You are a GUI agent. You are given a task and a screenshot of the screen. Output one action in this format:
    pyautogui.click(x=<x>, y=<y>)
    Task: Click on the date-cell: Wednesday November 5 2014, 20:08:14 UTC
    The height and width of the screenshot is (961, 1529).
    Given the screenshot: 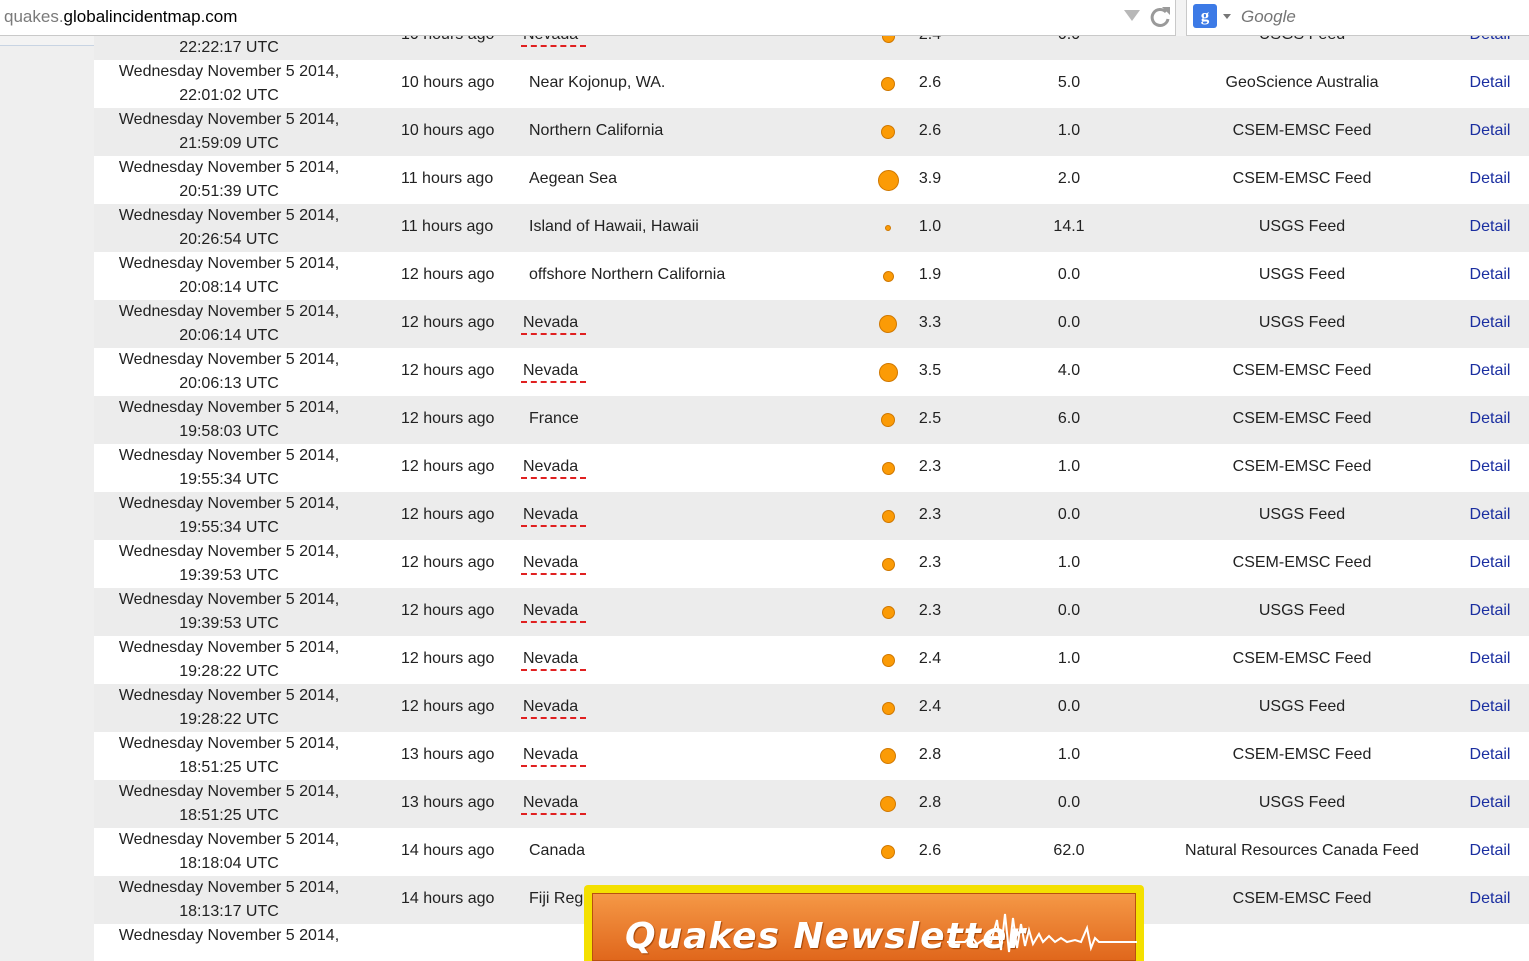 What is the action you would take?
    pyautogui.click(x=229, y=276)
    